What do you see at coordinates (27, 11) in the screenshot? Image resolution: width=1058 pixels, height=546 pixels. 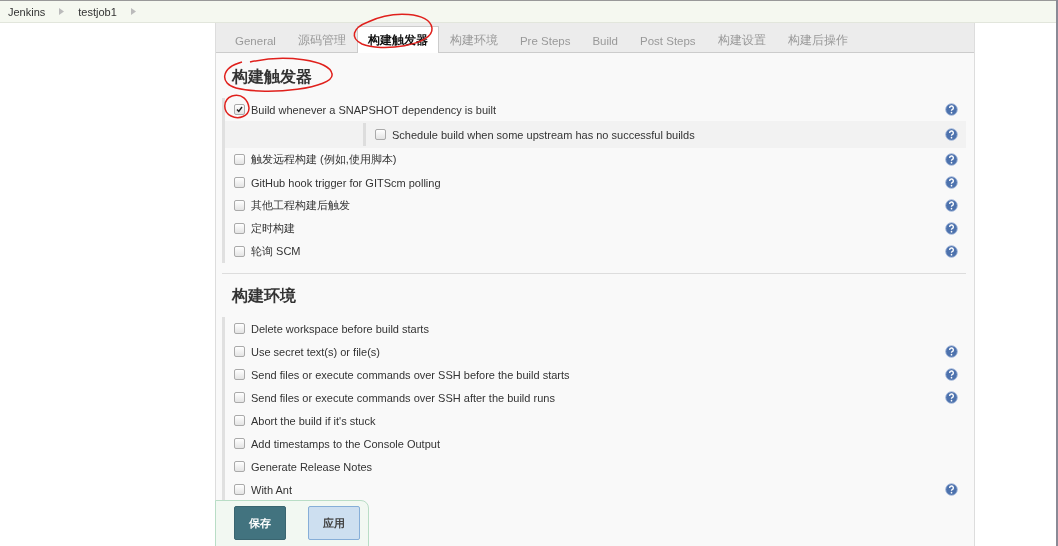 I see `breadcrumb-link: Jenkins` at bounding box center [27, 11].